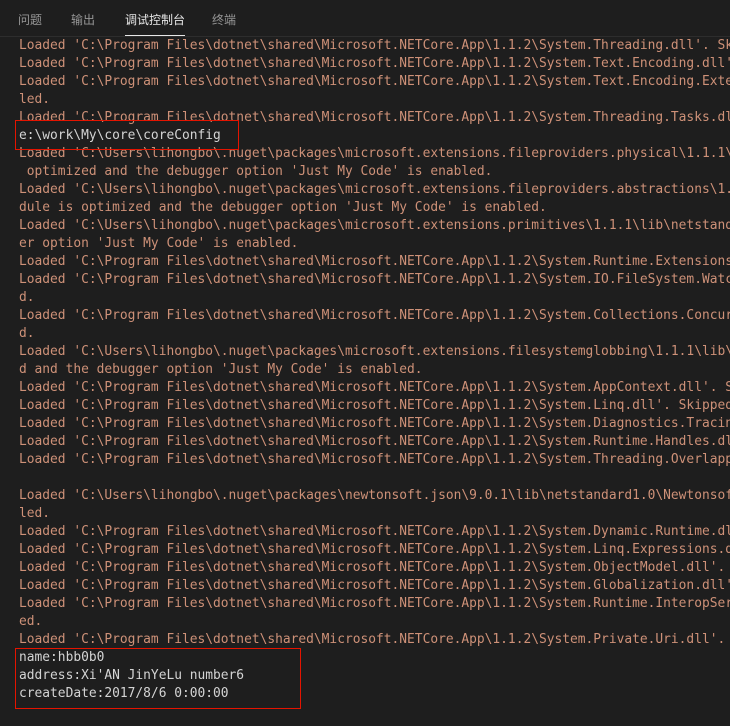  I want to click on console-log-line: ed., so click(31, 621).